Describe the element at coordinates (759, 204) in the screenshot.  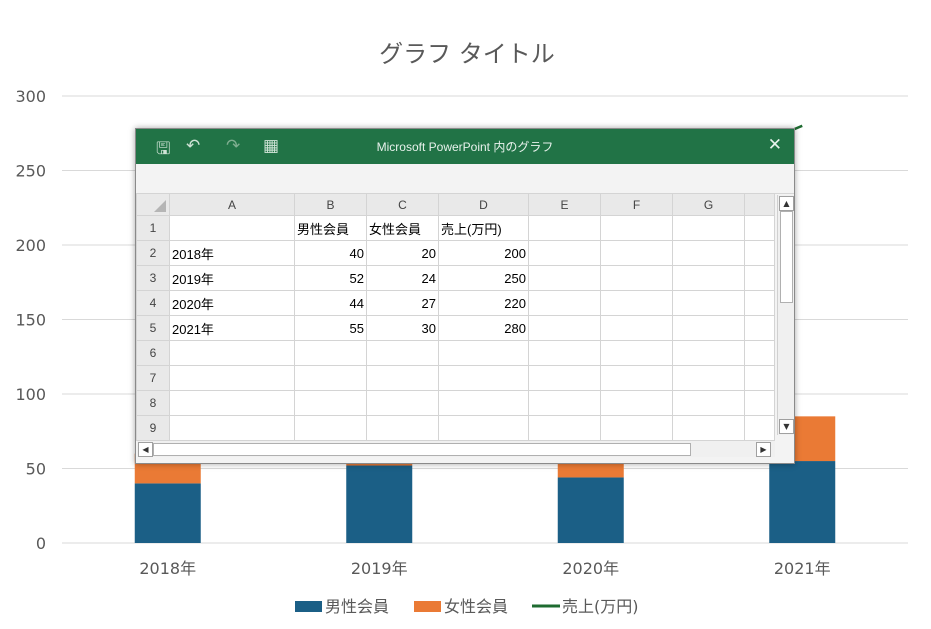
I see `column-header` at that location.